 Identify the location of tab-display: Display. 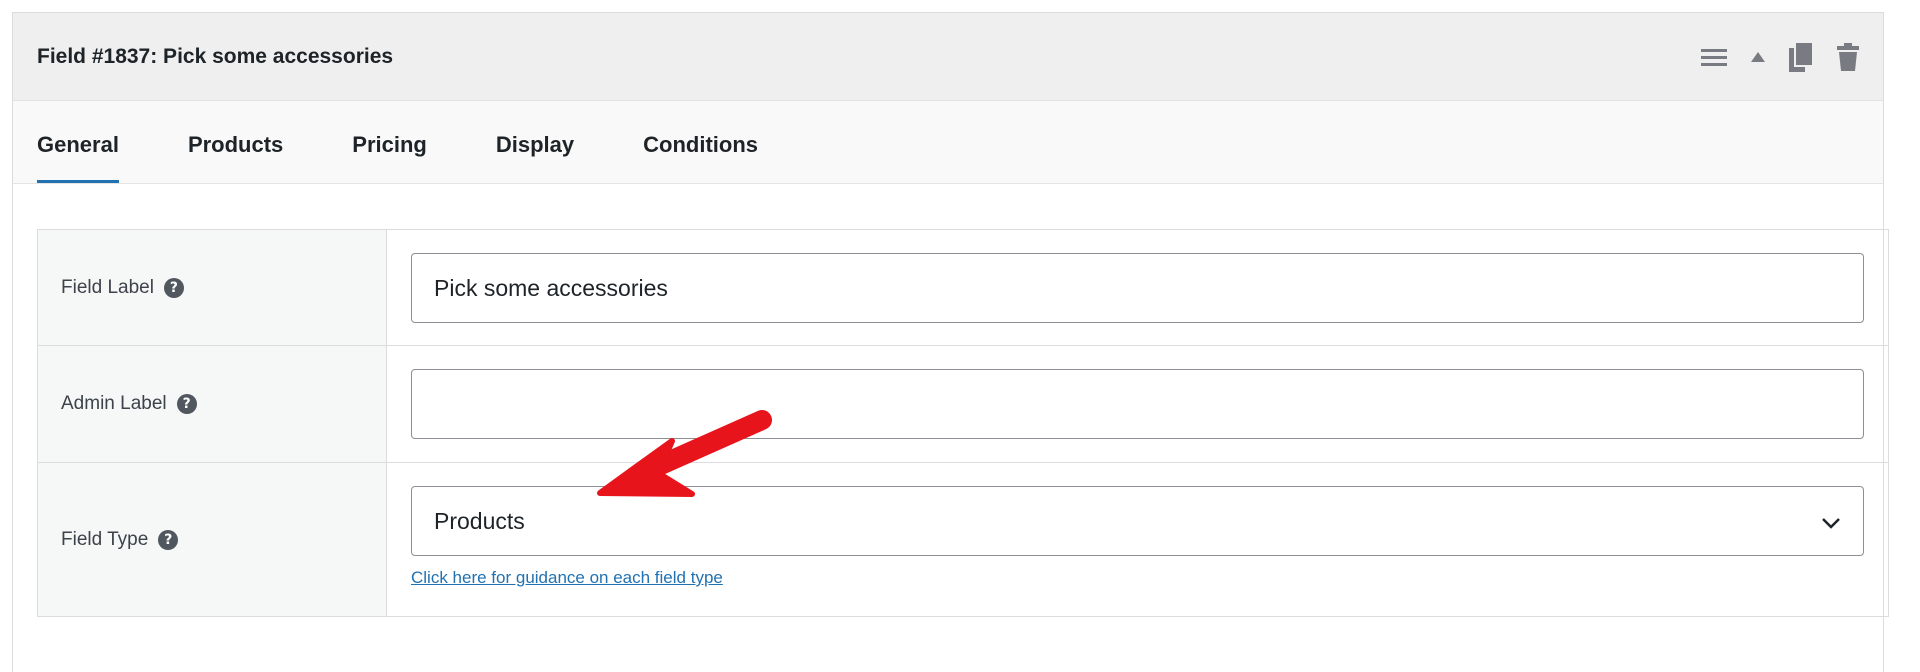
(535, 157).